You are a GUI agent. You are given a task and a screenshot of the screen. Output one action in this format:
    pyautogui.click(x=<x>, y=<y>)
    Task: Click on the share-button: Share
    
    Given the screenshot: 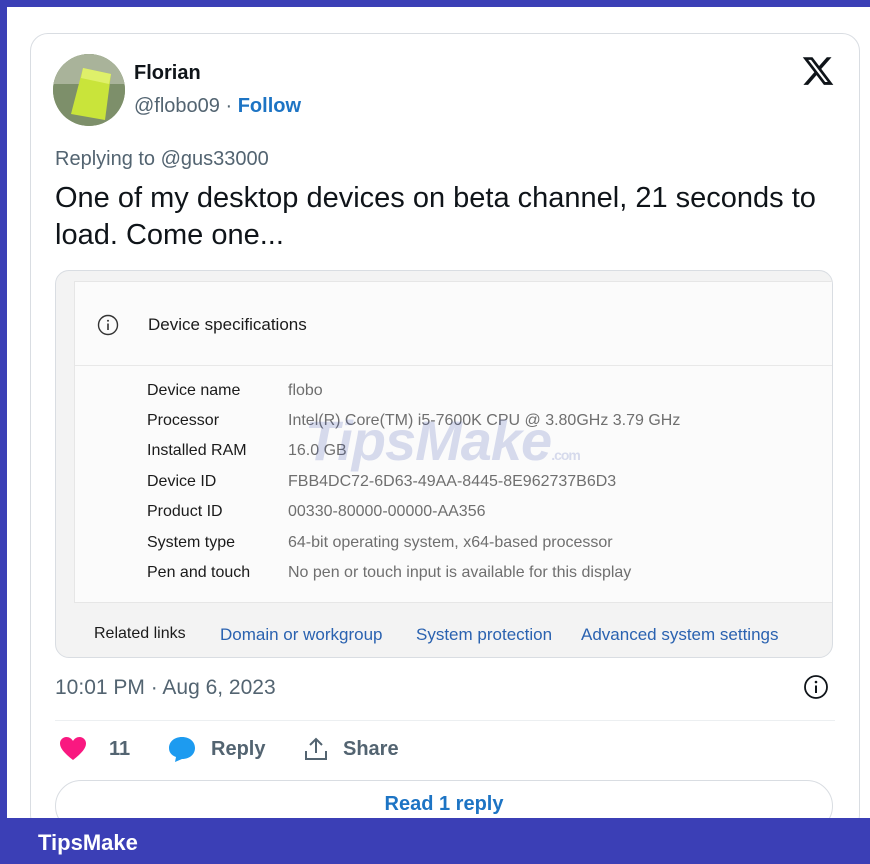 What is the action you would take?
    pyautogui.click(x=351, y=749)
    